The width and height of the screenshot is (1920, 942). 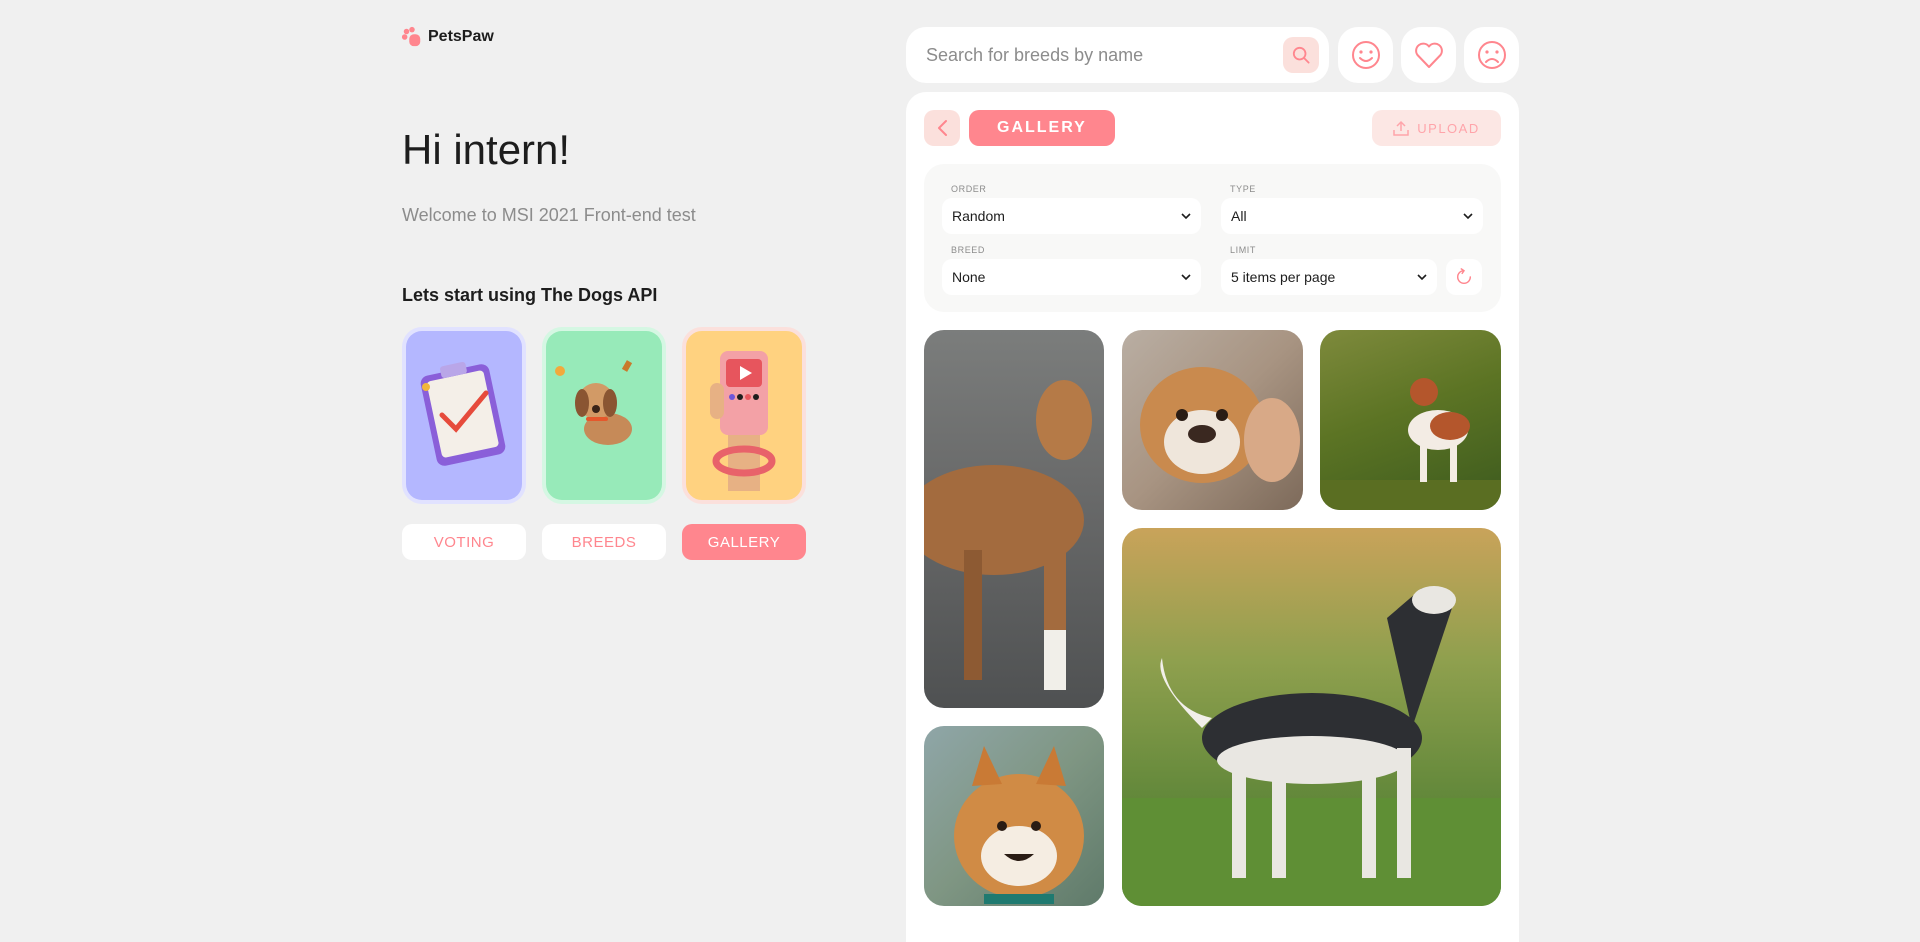 I want to click on nav-button-voting: VOTING, so click(x=464, y=542).